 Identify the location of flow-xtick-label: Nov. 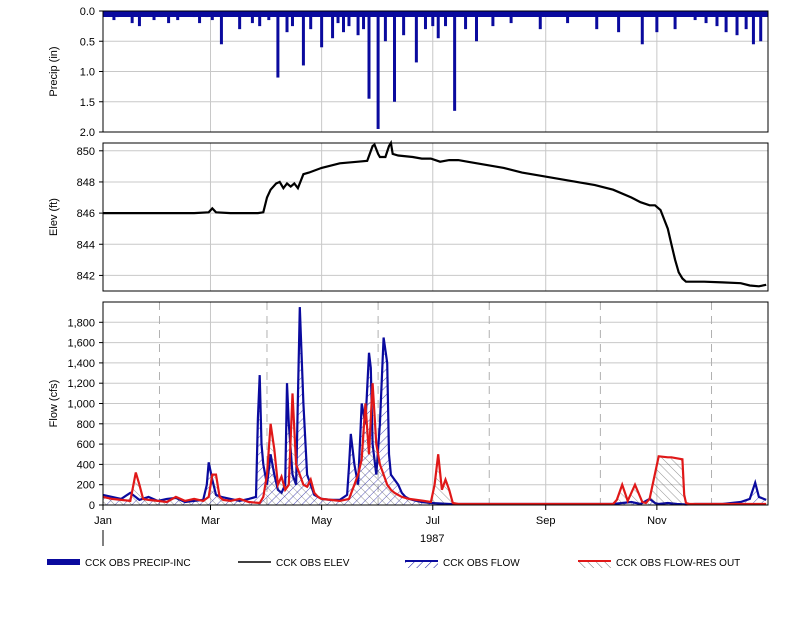
(657, 521).